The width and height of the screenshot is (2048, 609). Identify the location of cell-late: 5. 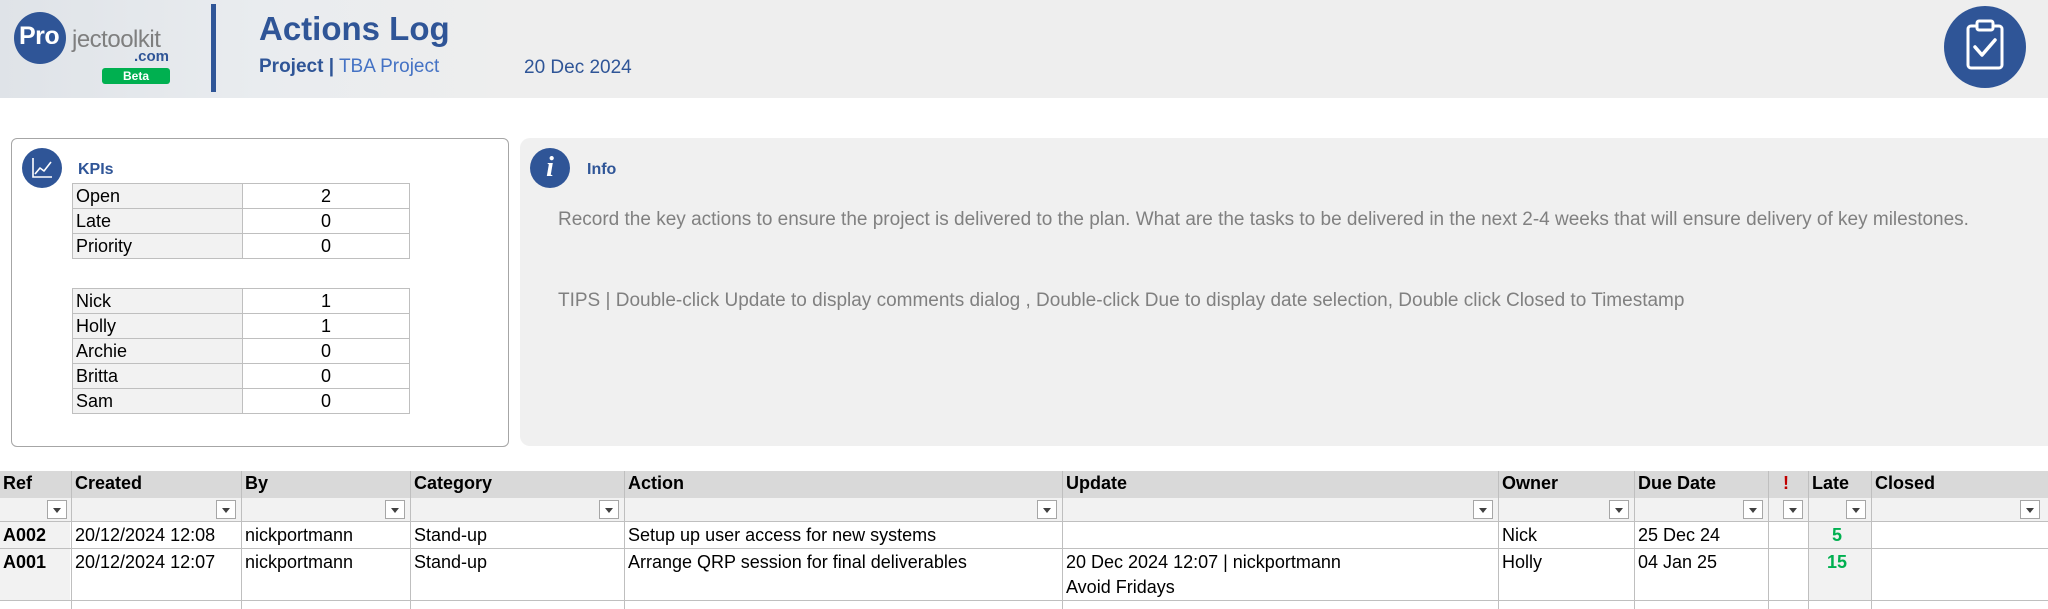
(1837, 535).